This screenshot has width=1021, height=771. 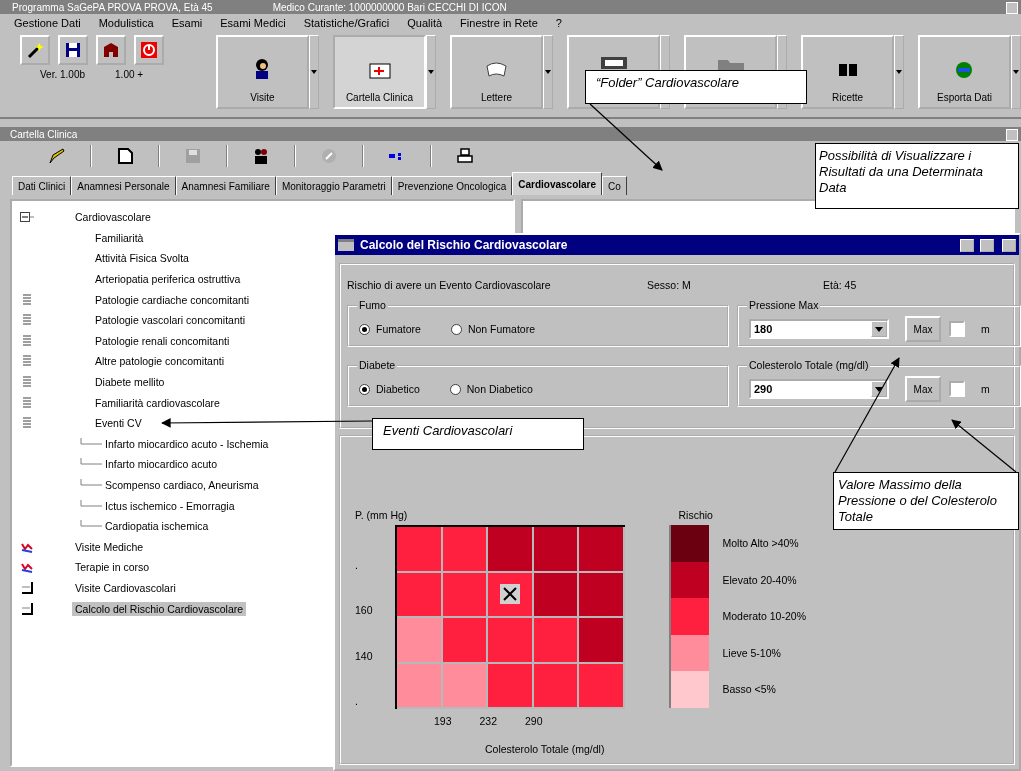 I want to click on window-title: Programma SaGePA PROVA PROVA, Età 45, so click(x=112, y=7).